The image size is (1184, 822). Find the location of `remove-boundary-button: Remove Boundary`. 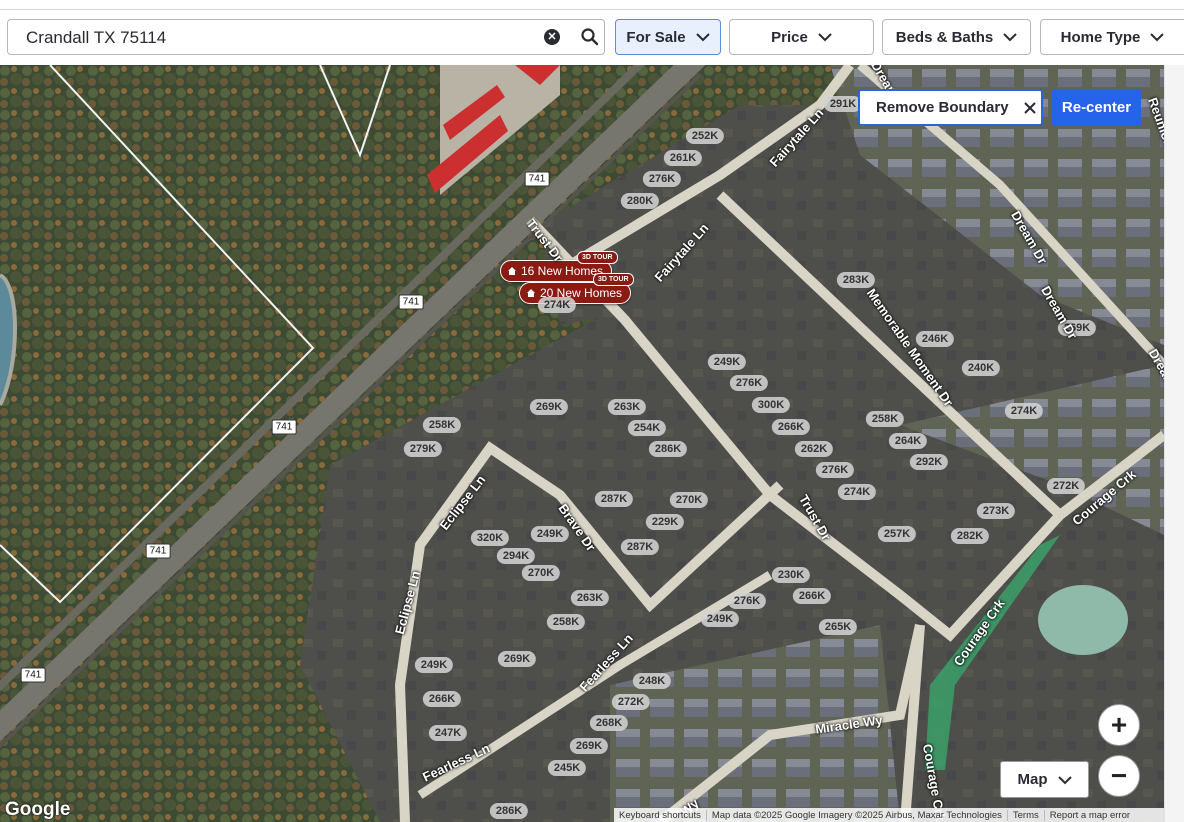

remove-boundary-button: Remove Boundary is located at coordinates (950, 107).